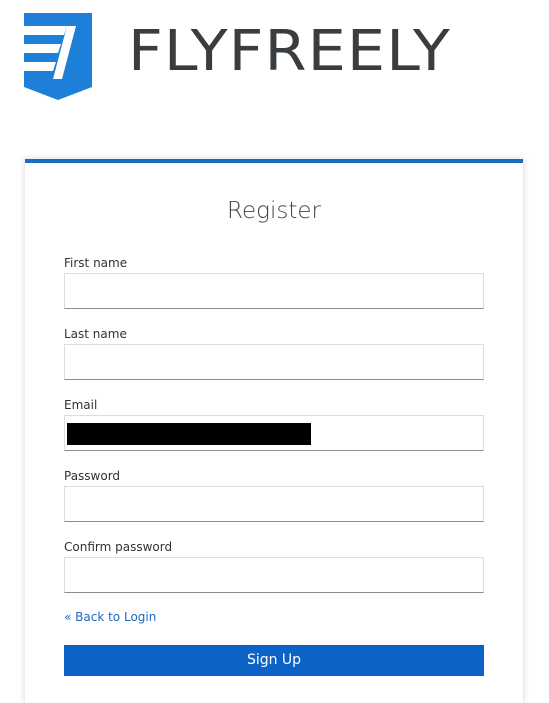 This screenshot has width=549, height=703. I want to click on first-name-input, so click(274, 291).